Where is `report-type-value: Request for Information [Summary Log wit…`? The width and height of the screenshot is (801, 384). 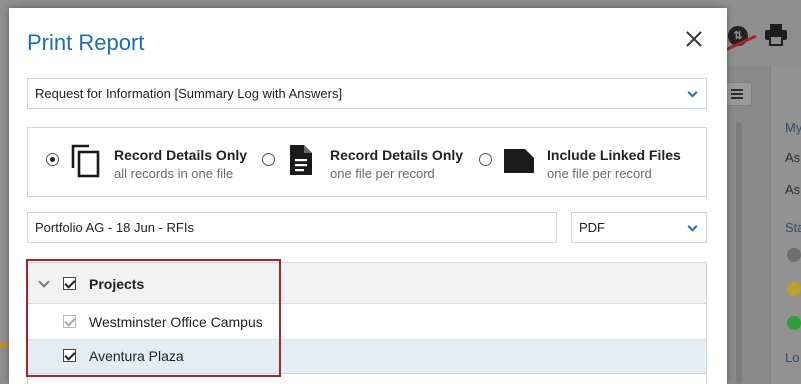 report-type-value: Request for Information [Summary Log wit… is located at coordinates (189, 93).